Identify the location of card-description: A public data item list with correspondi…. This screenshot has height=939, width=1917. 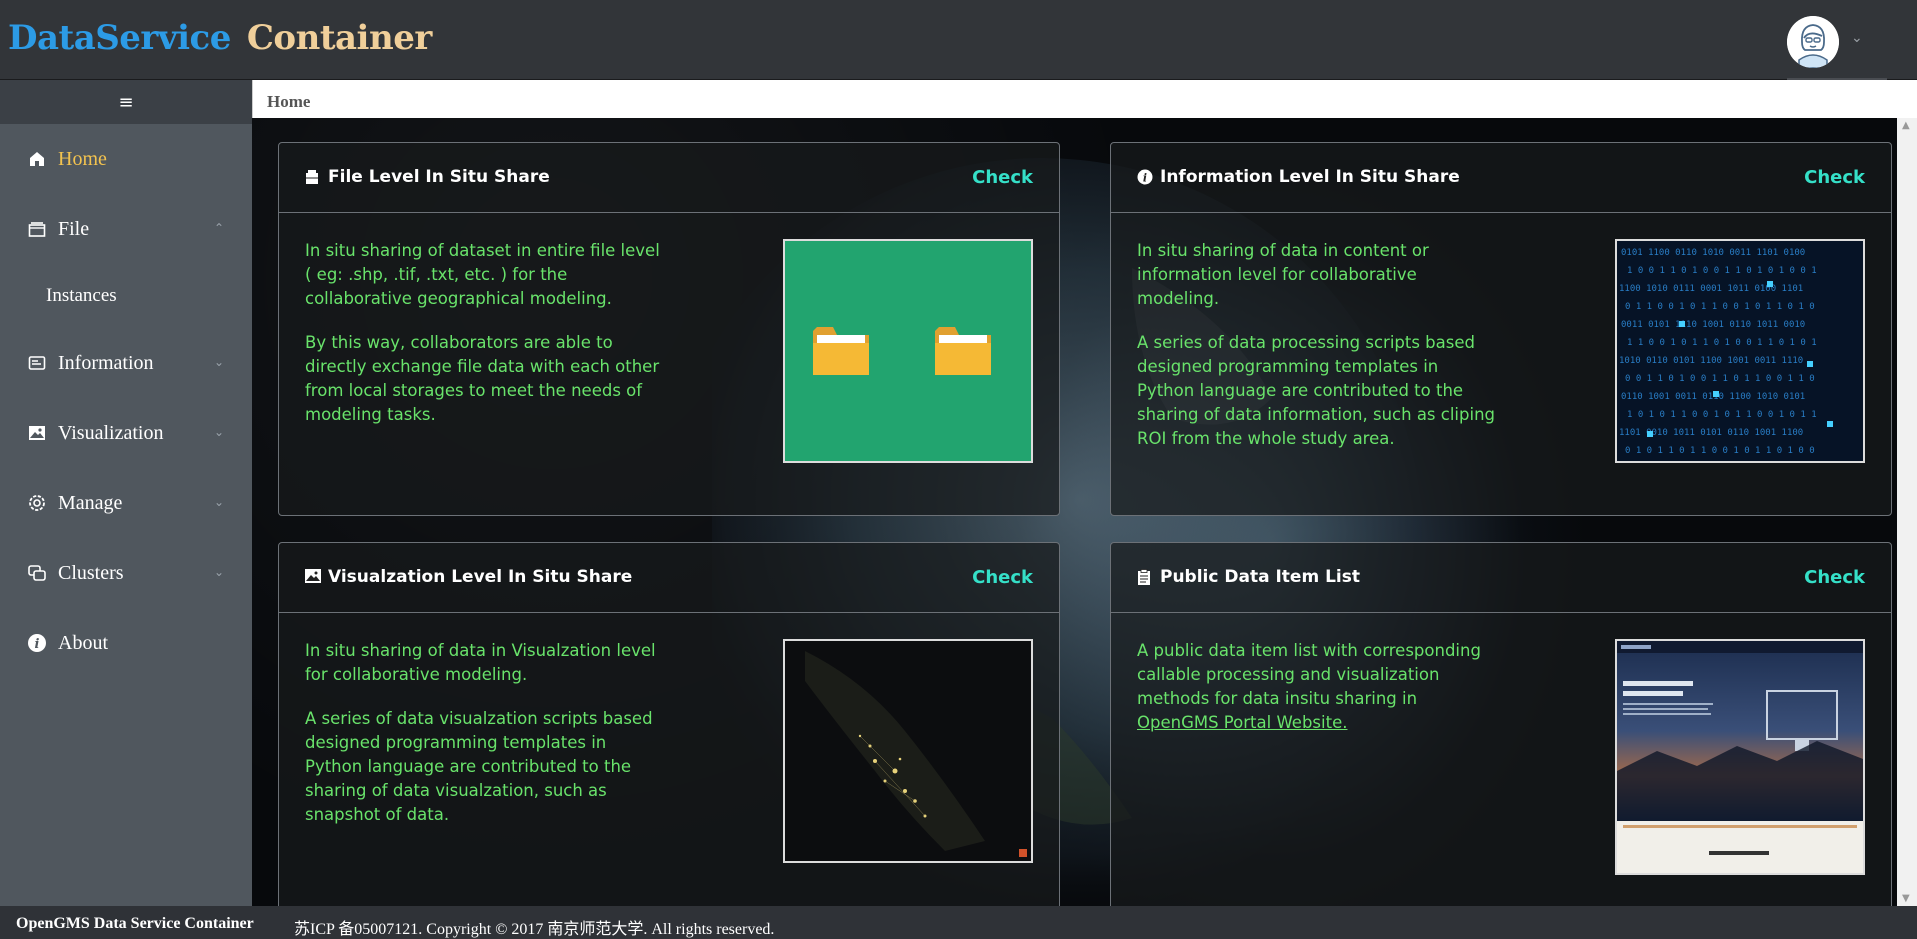
(1317, 697).